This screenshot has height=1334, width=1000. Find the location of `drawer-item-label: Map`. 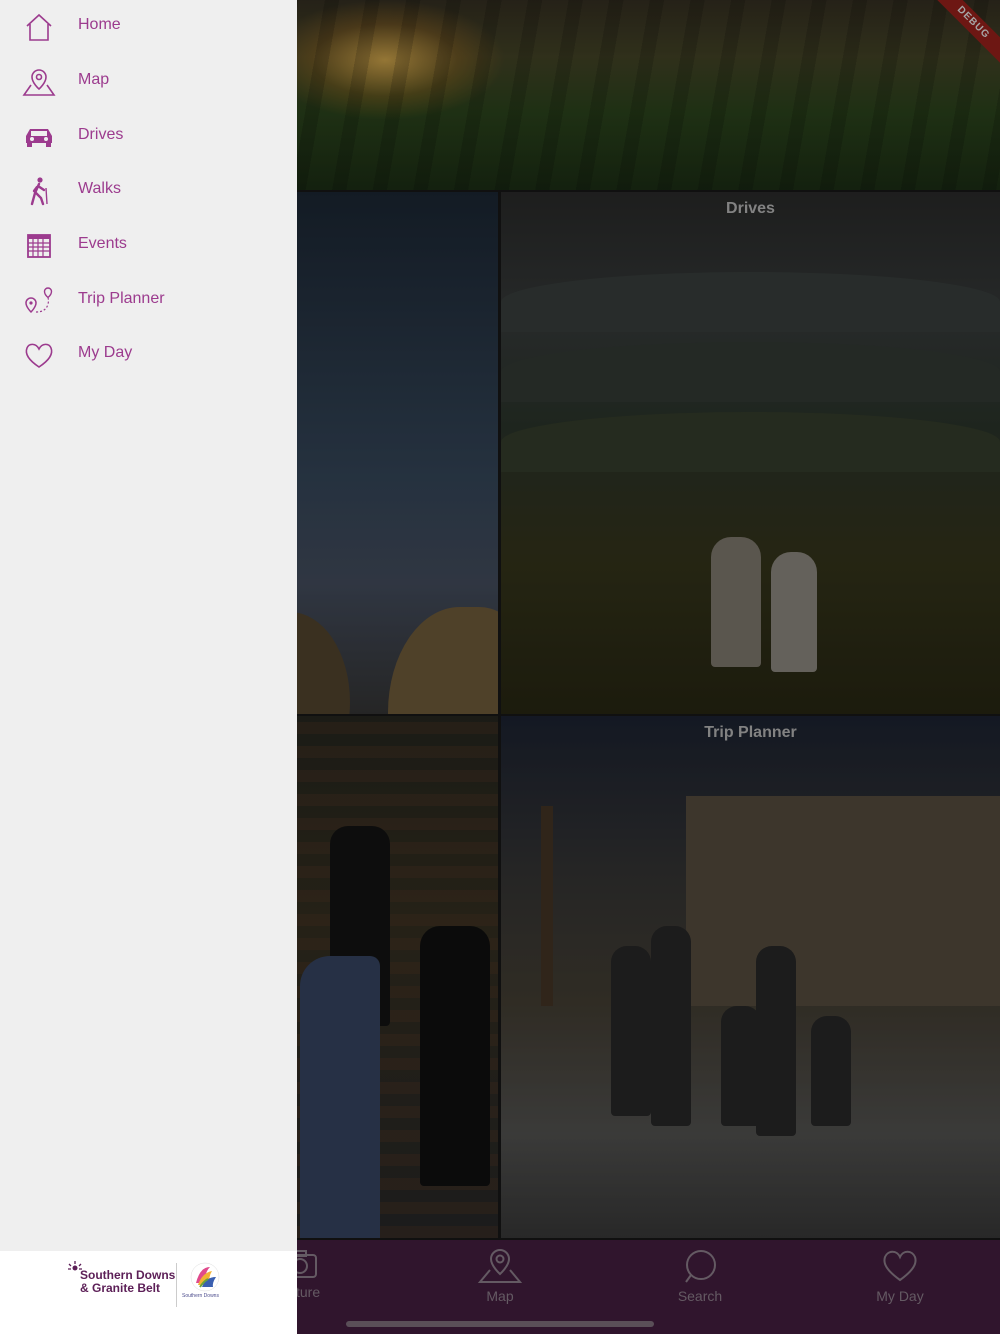

drawer-item-label: Map is located at coordinates (94, 79).